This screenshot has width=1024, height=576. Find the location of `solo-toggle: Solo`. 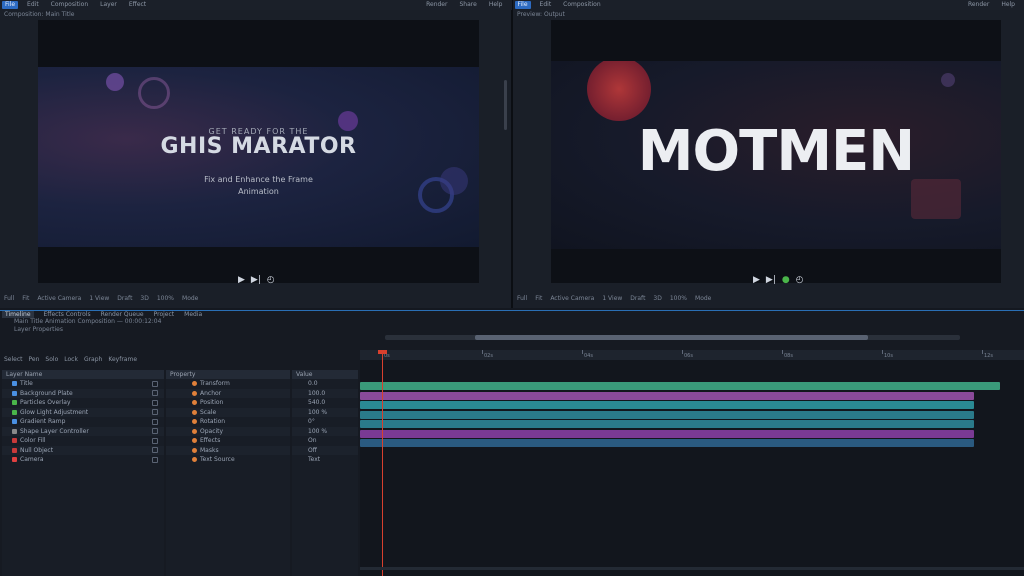

solo-toggle: Solo is located at coordinates (51, 359).